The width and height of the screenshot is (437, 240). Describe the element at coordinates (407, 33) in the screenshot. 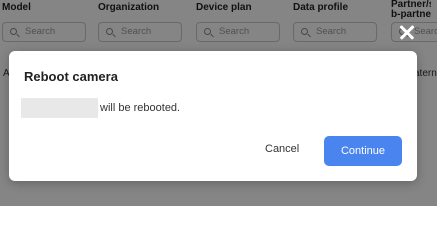

I see `close-icon` at that location.